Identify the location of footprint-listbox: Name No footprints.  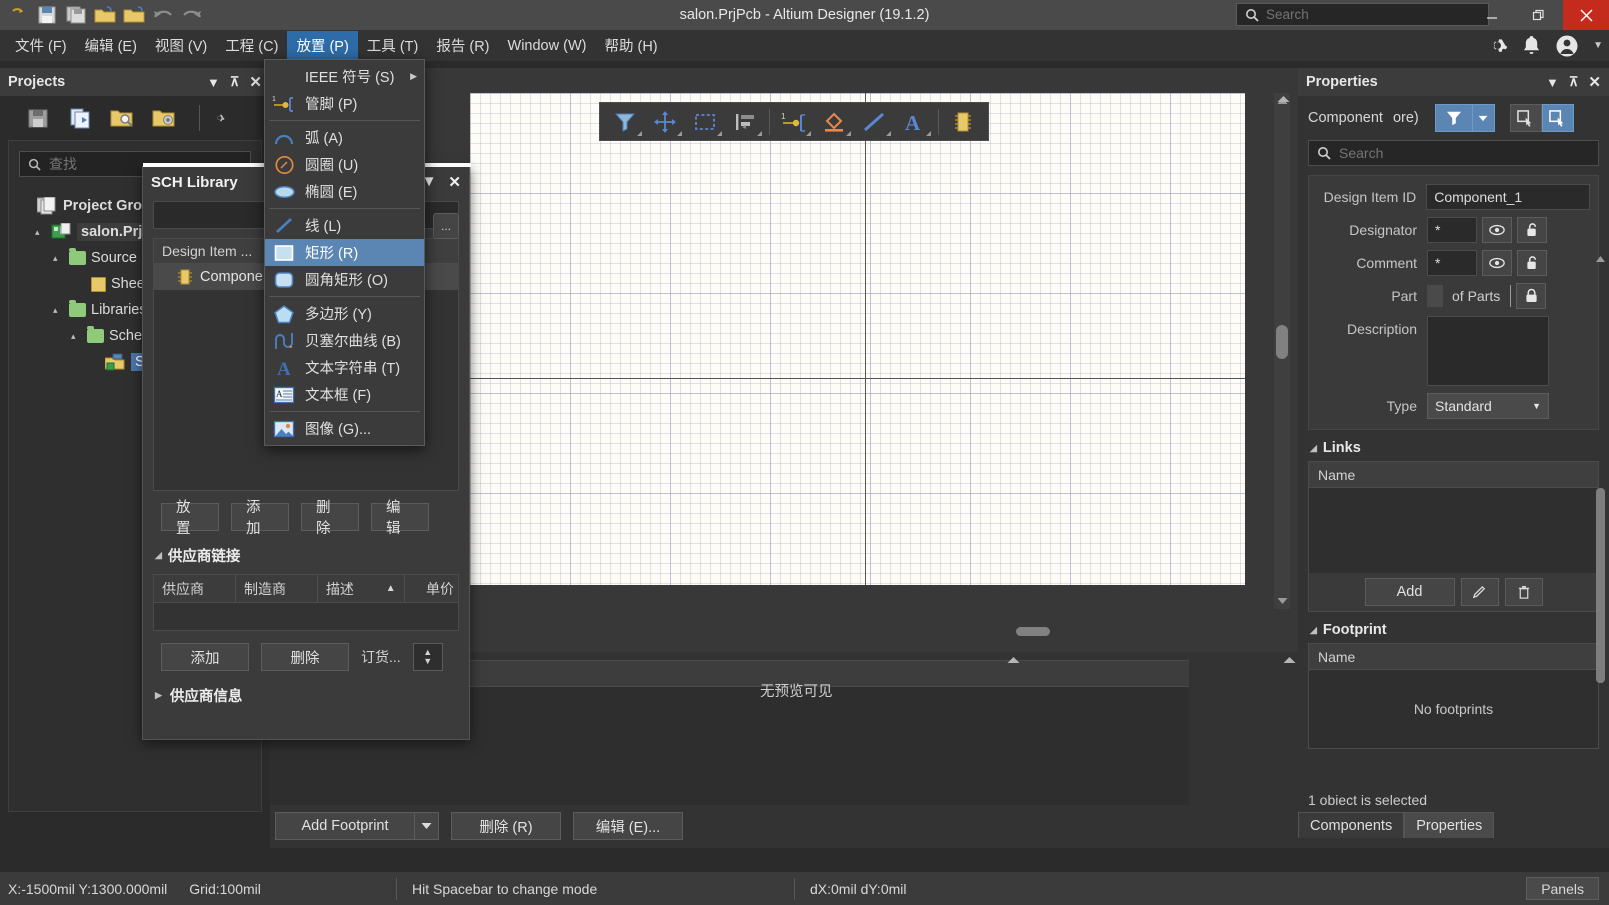
(1453, 696).